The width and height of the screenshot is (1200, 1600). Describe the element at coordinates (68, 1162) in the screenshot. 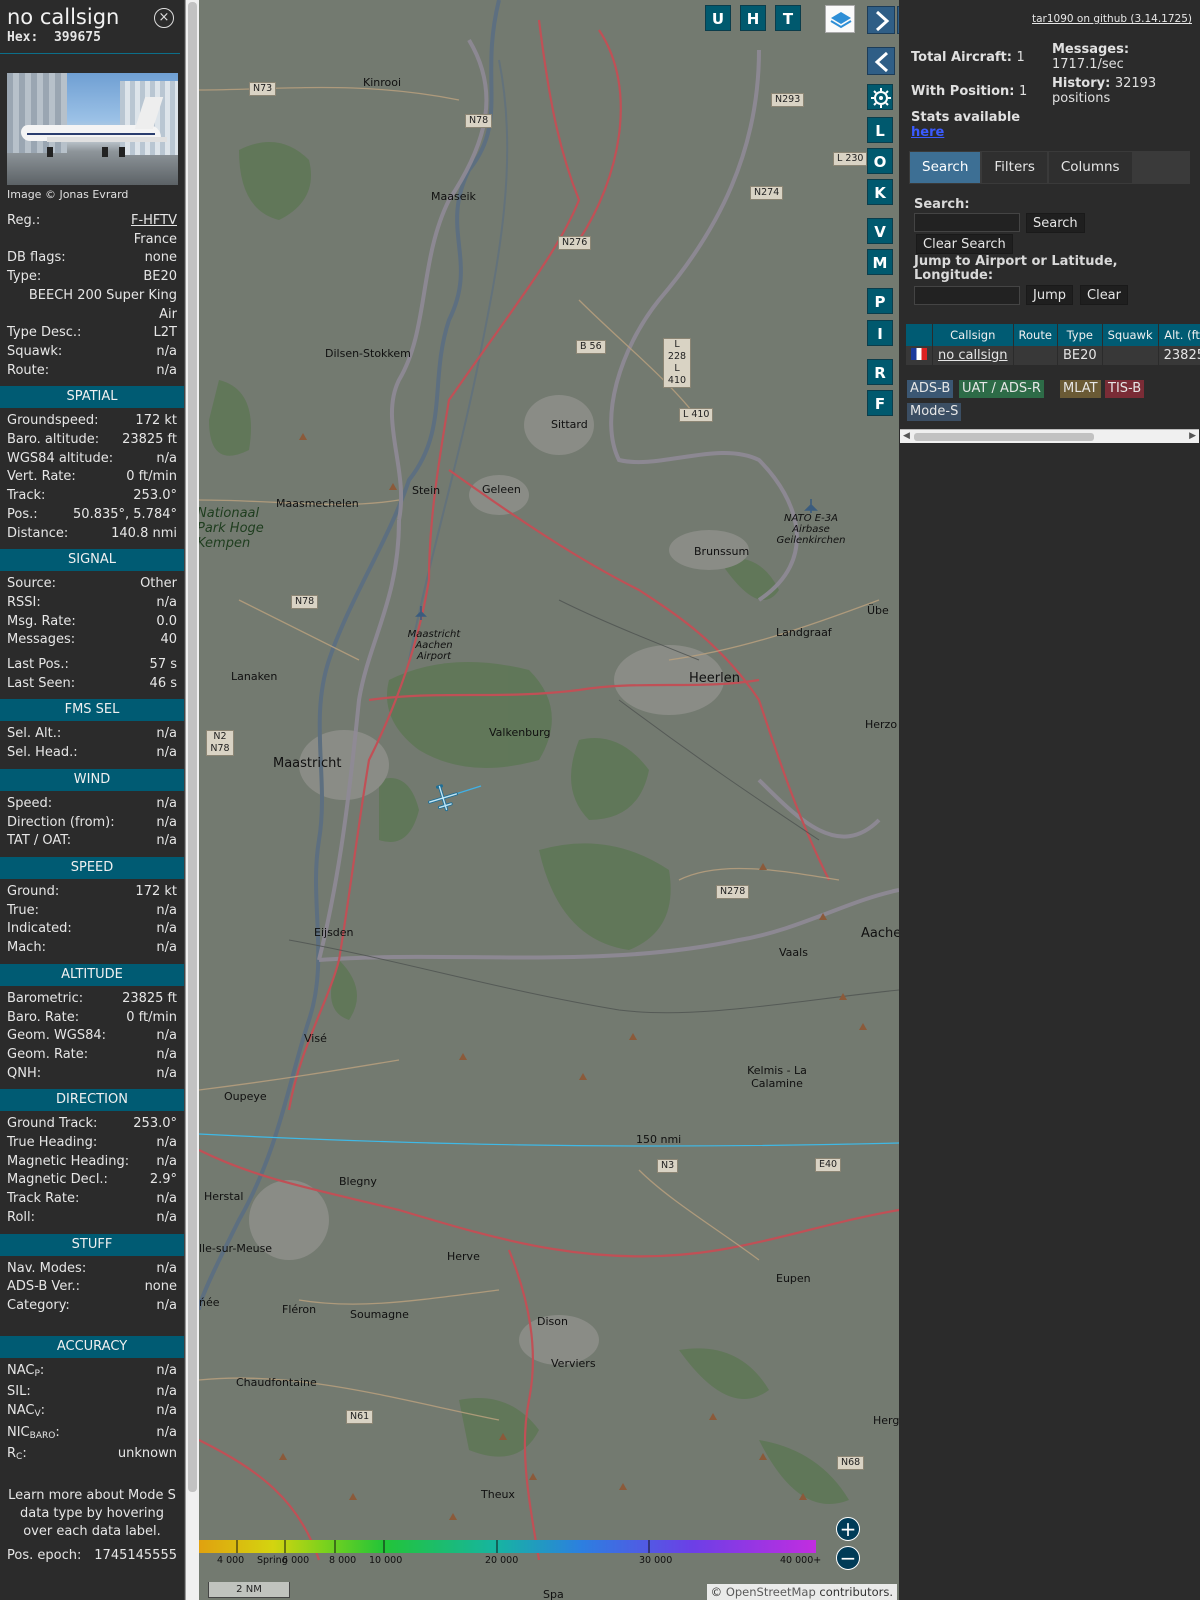

I see `info-label: Magnetic Heading:` at that location.